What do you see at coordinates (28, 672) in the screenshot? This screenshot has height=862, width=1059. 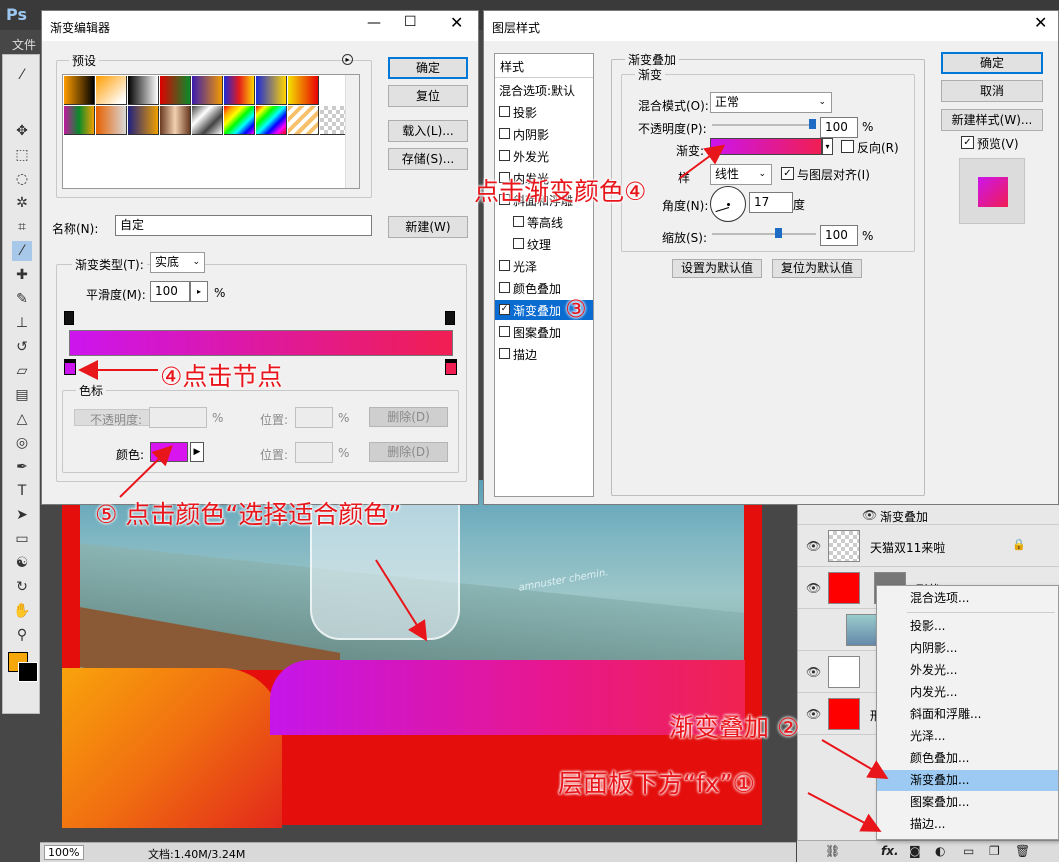 I see `background-color-swatch` at bounding box center [28, 672].